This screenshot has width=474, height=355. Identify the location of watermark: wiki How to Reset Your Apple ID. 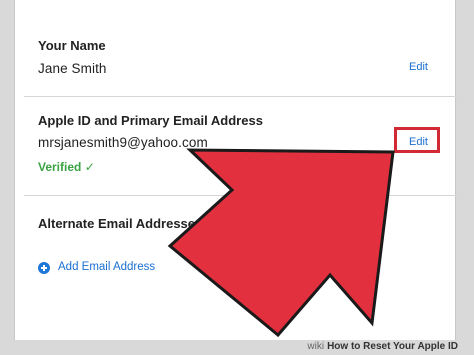
(382, 347).